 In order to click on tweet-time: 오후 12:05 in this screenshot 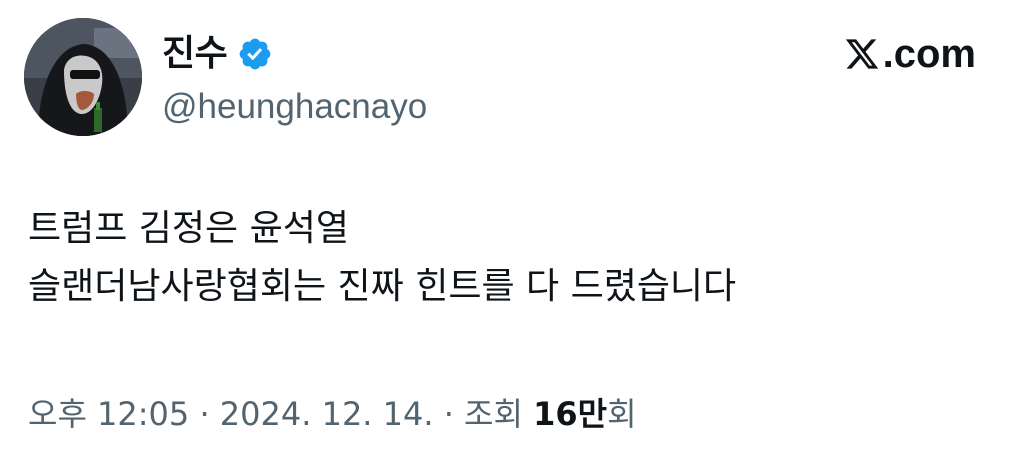, I will do `click(108, 414)`.